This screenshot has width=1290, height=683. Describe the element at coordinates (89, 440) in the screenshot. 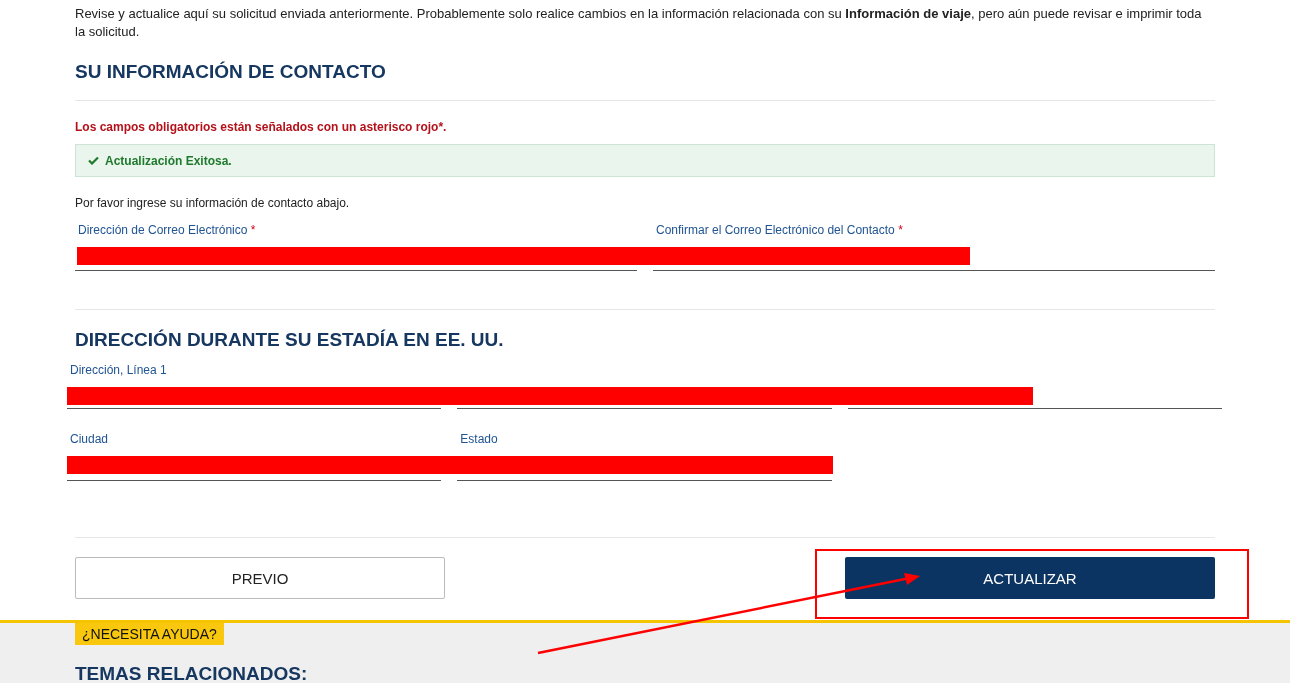

I see `field-label: Ciudad` at that location.